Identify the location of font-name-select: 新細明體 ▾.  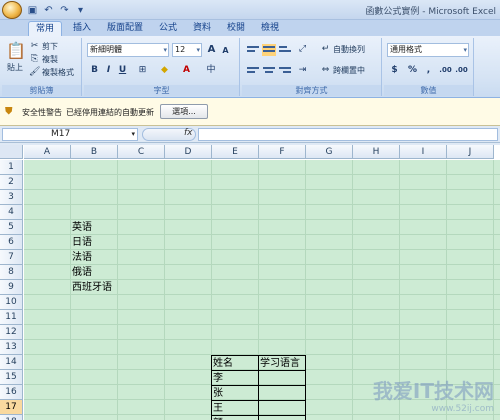
(128, 50).